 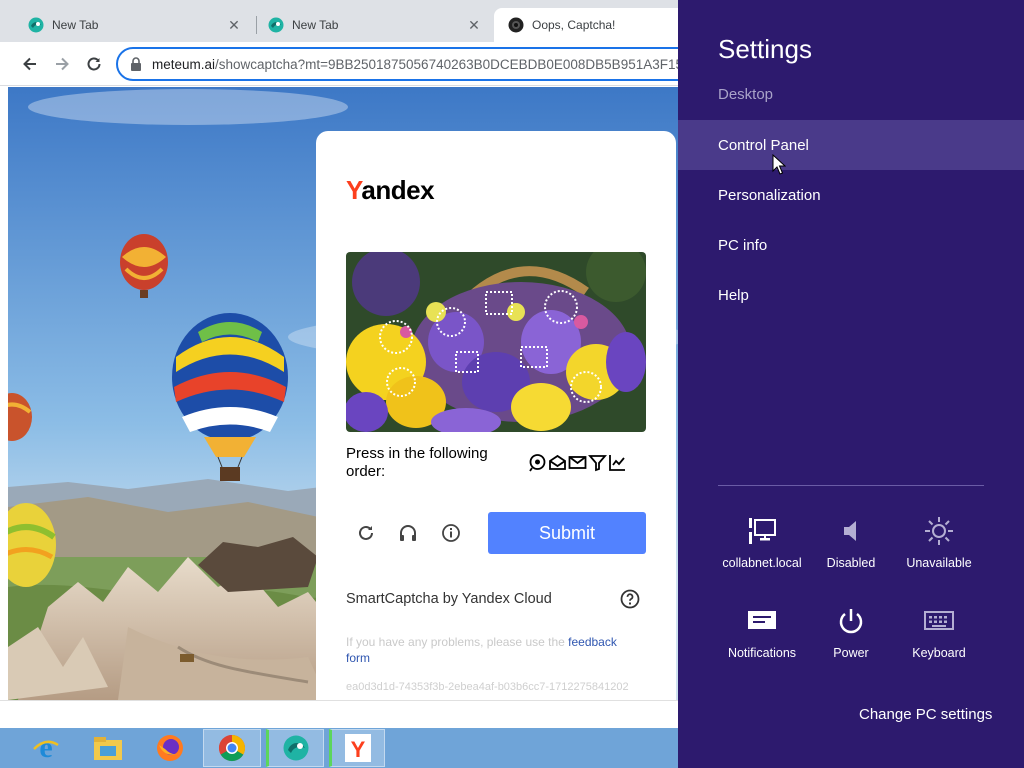 I want to click on tab-label: Oops, Captcha!, so click(x=574, y=25).